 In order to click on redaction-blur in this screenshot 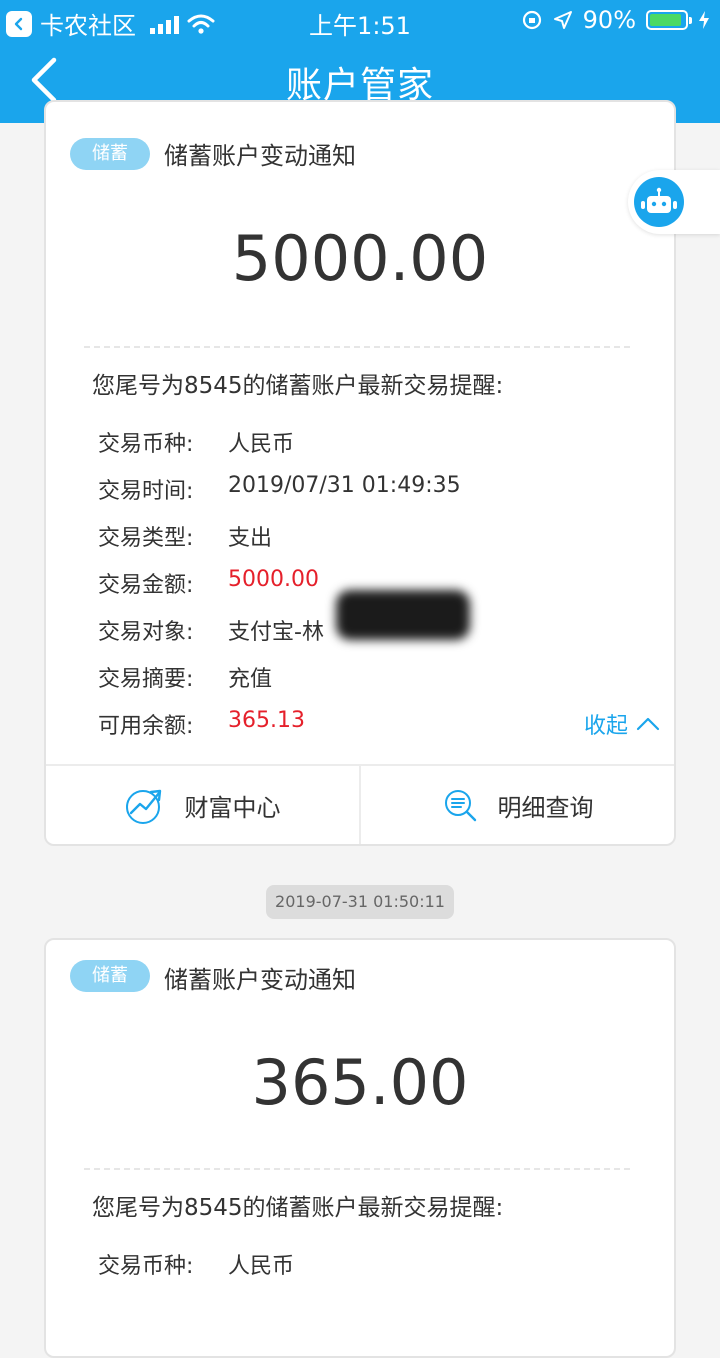, I will do `click(403, 615)`.